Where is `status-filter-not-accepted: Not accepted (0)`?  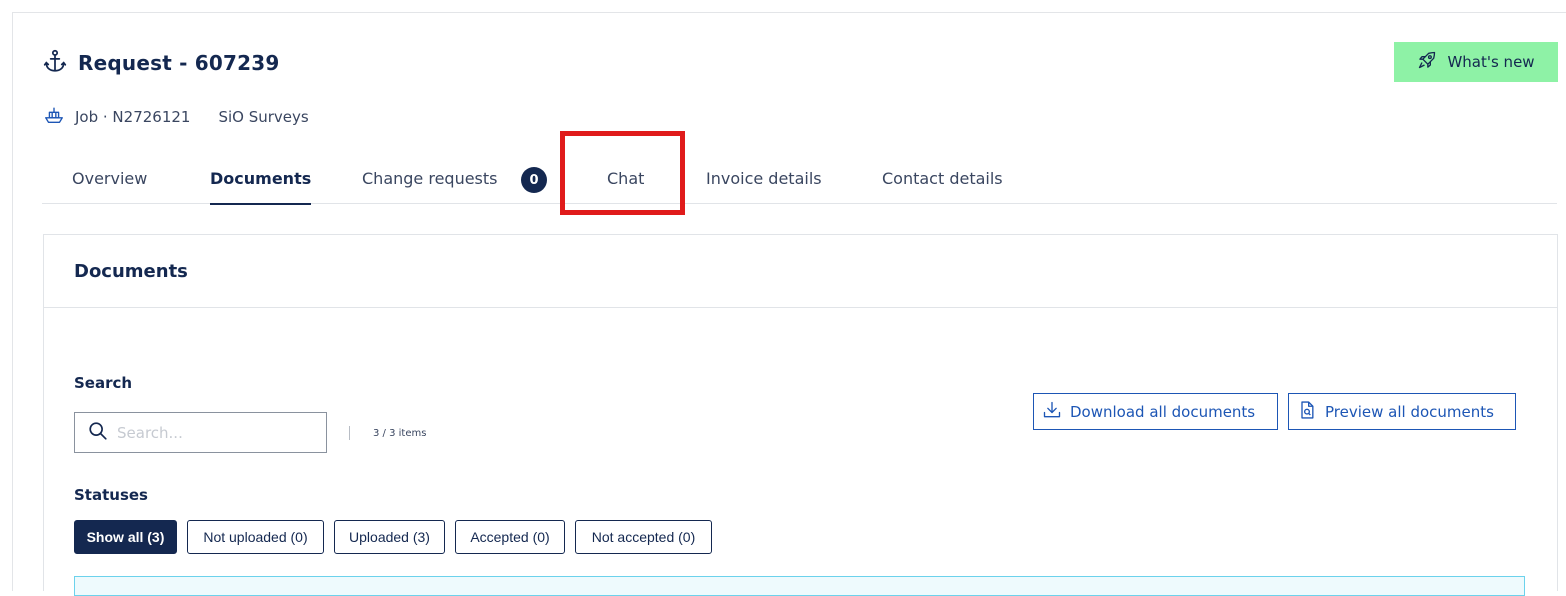 status-filter-not-accepted: Not accepted (0) is located at coordinates (643, 537).